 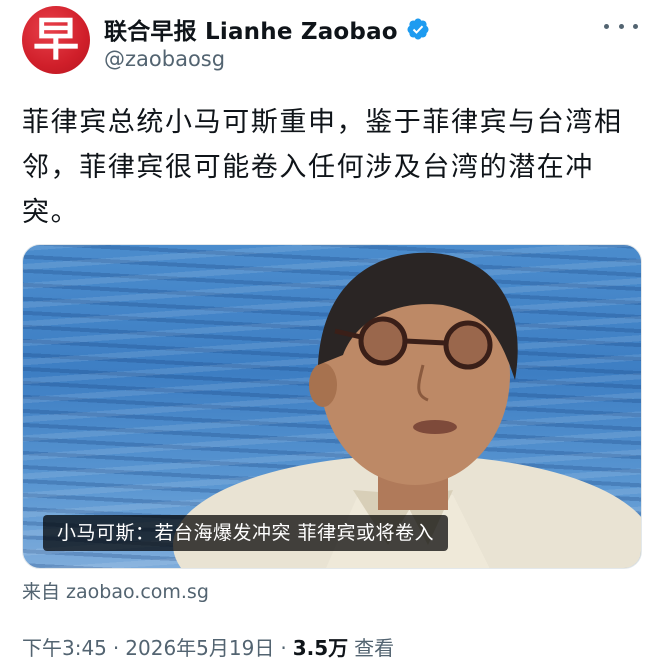 I want to click on handle: @zaobaosg, so click(x=164, y=59).